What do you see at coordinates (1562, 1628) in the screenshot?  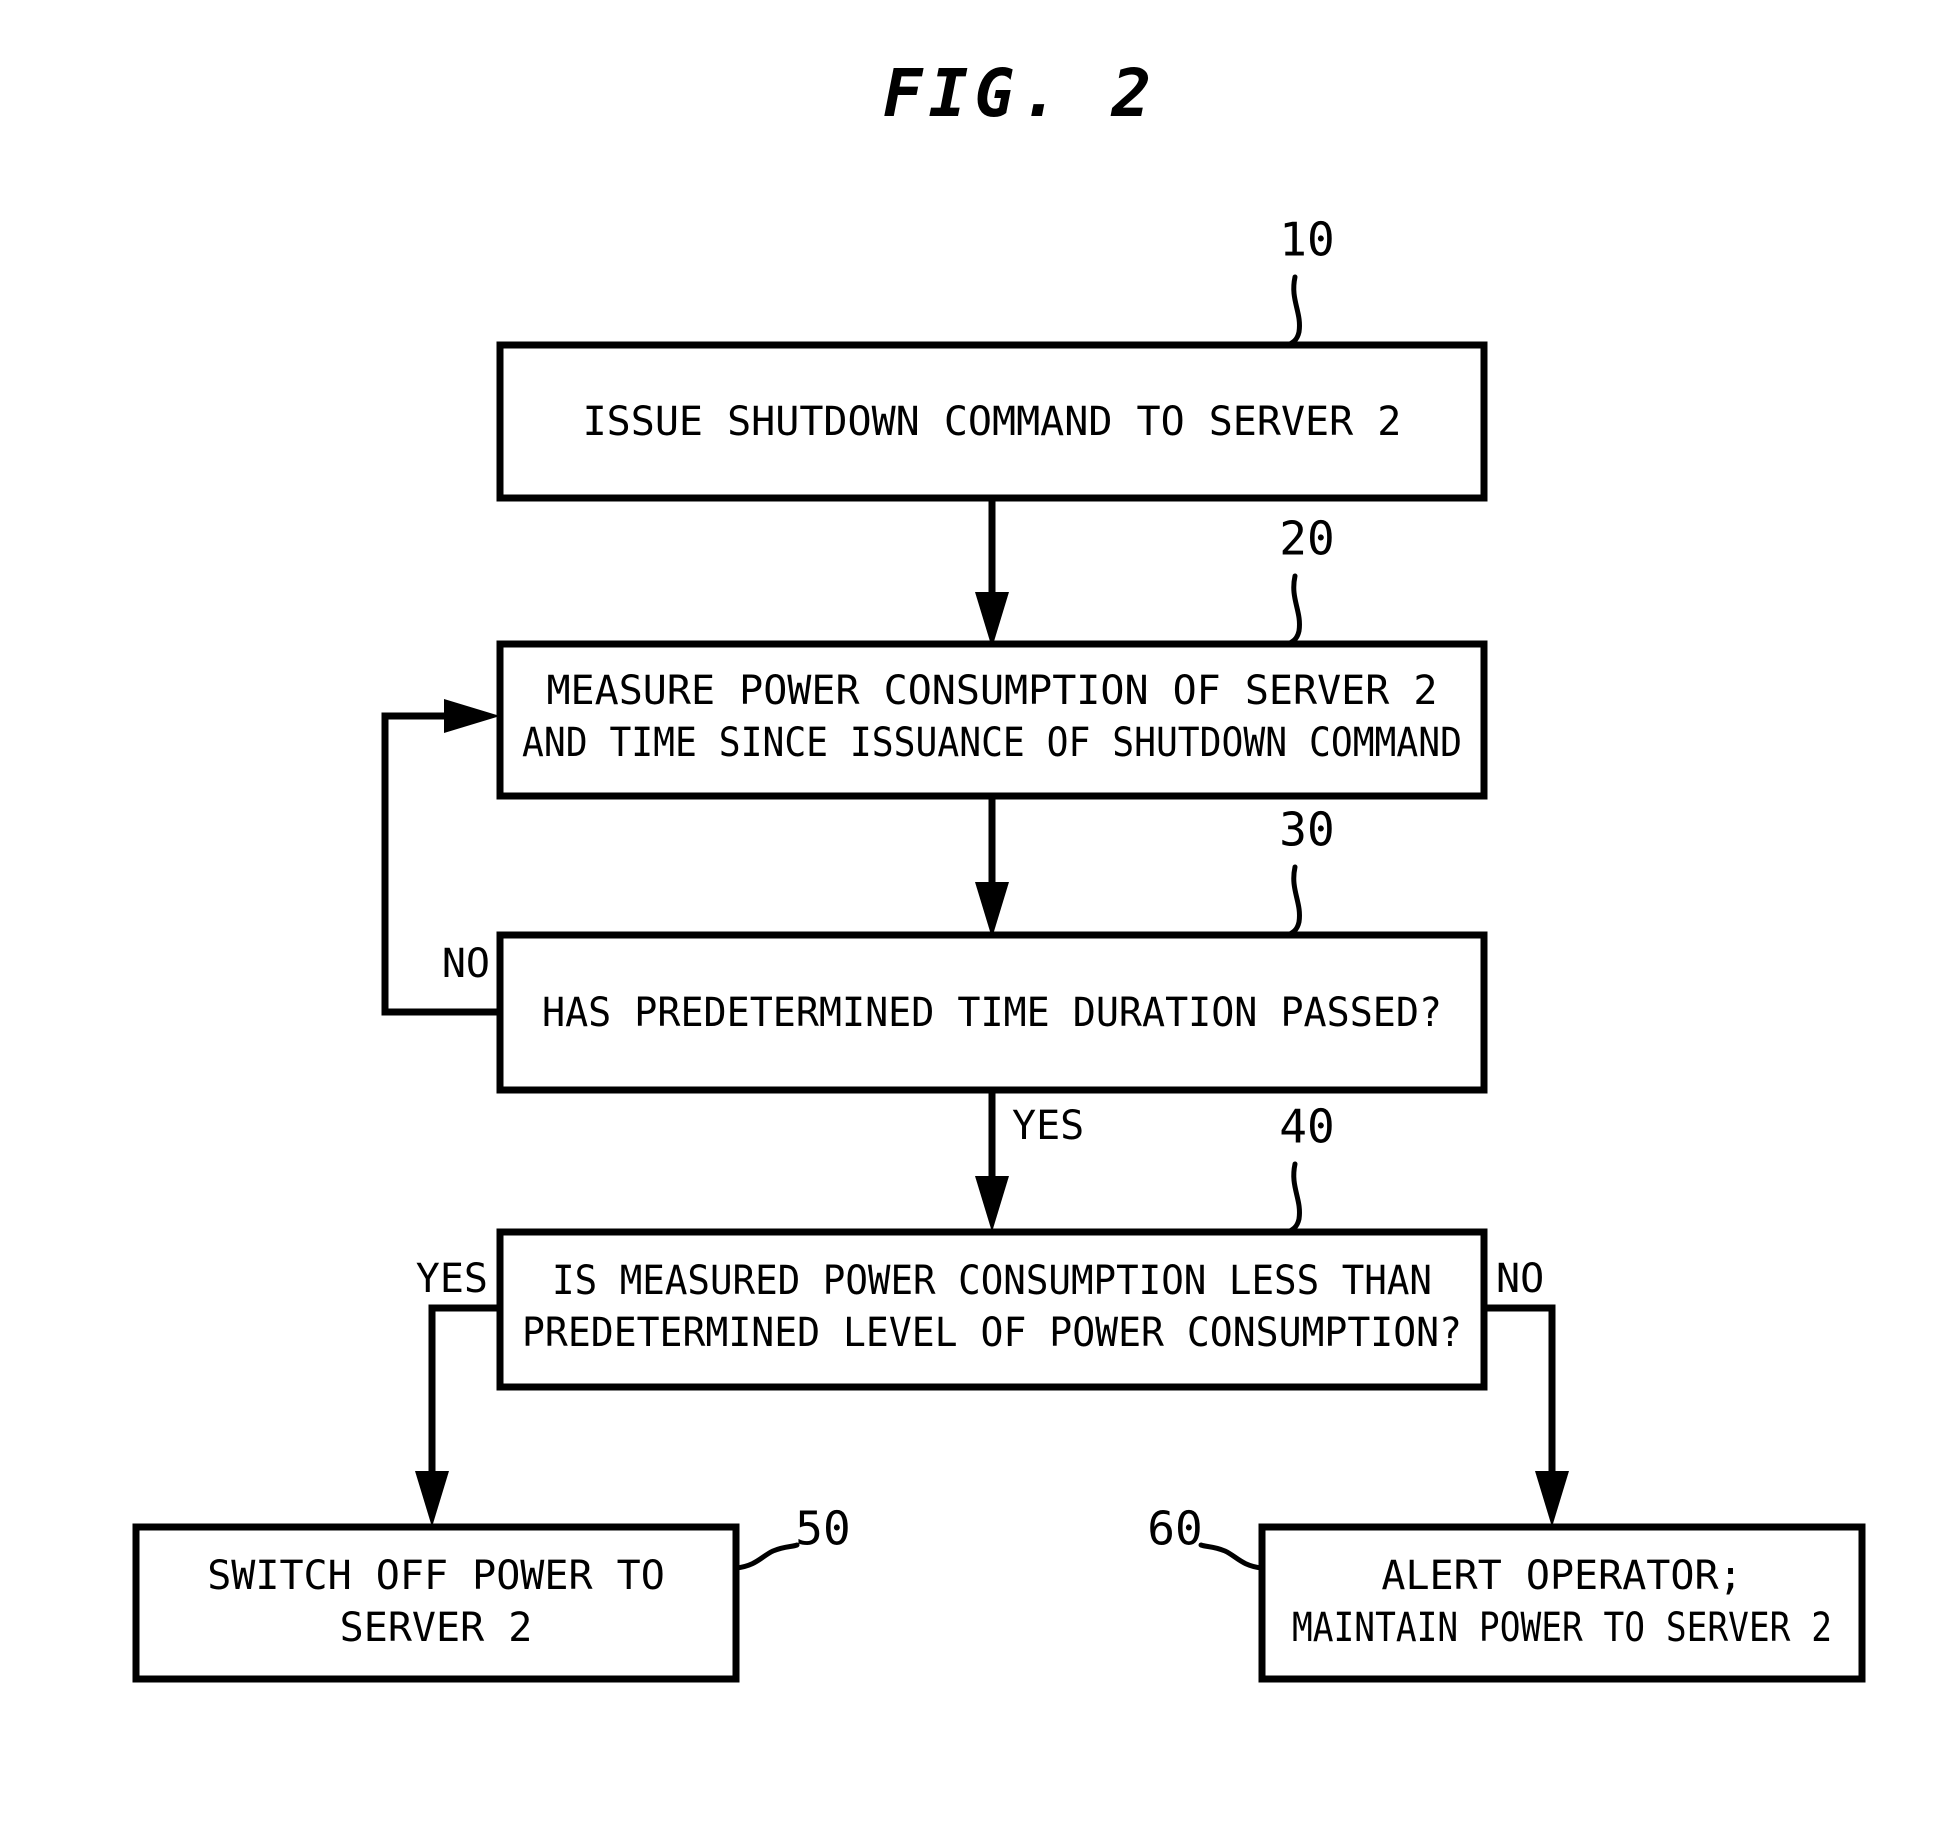 I see `node-text-alert-operator-line-2: MAINTAIN POWER TO SERVER 2` at bounding box center [1562, 1628].